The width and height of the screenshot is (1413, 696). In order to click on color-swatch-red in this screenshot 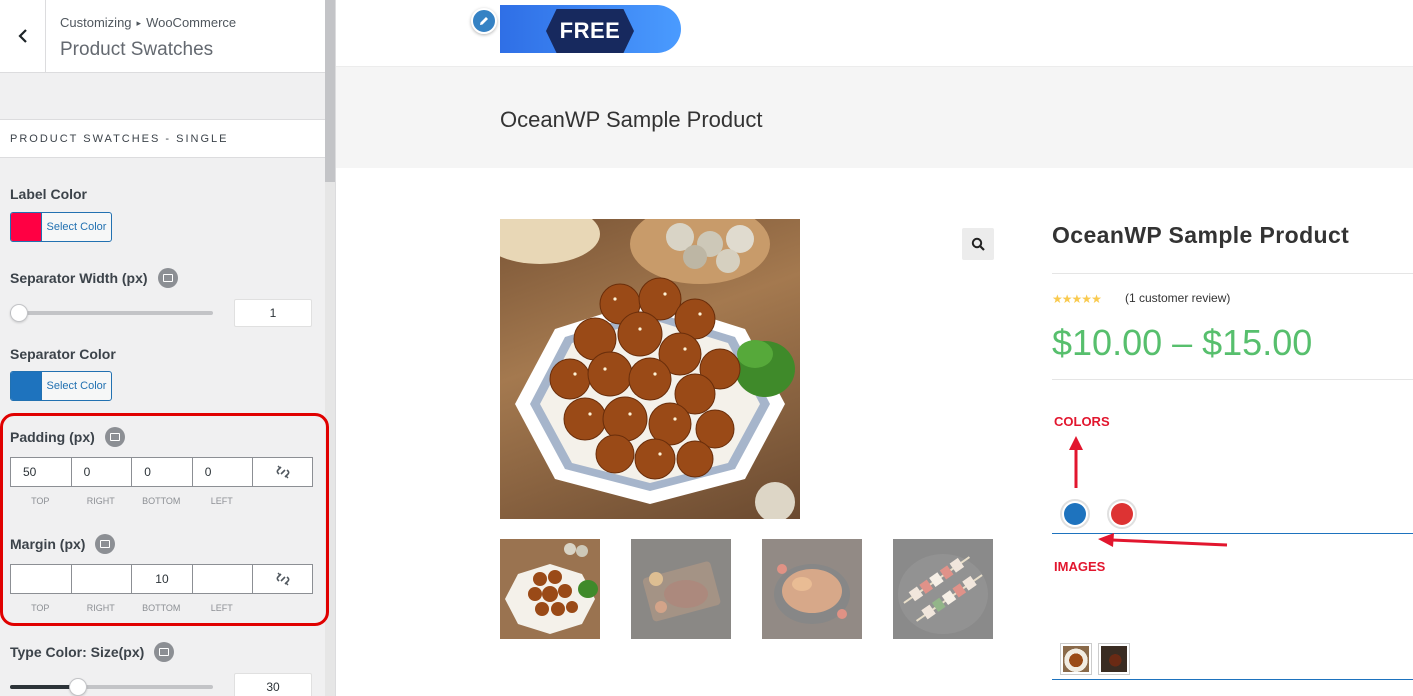, I will do `click(1122, 514)`.